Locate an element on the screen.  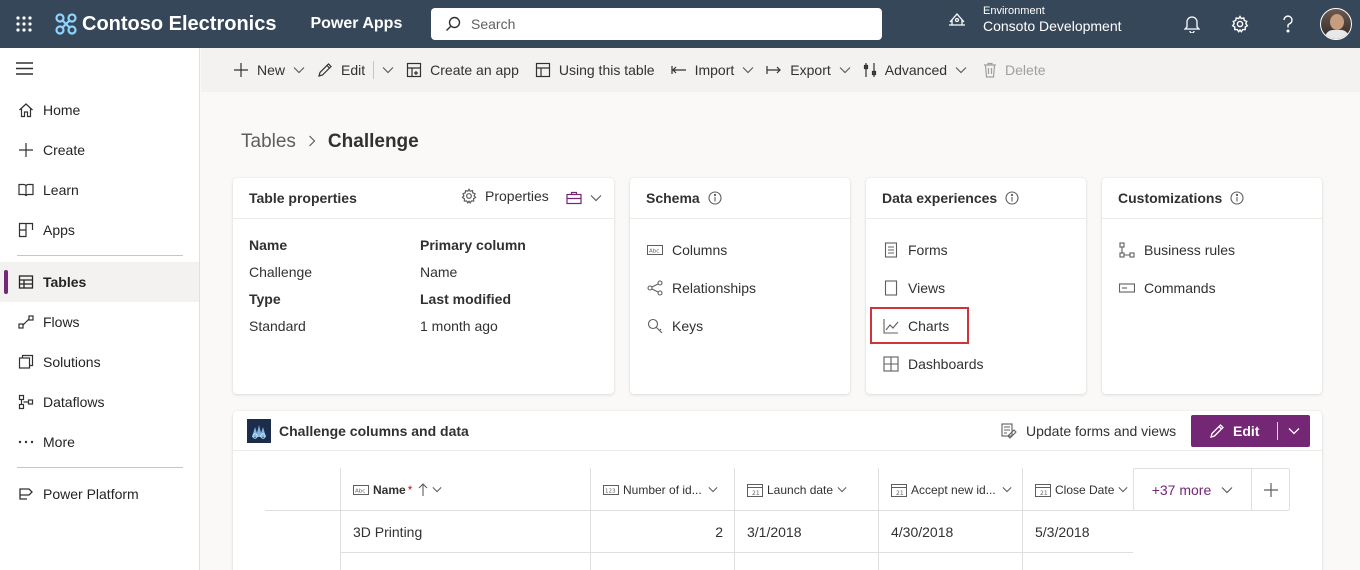
avatar is located at coordinates (1336, 24).